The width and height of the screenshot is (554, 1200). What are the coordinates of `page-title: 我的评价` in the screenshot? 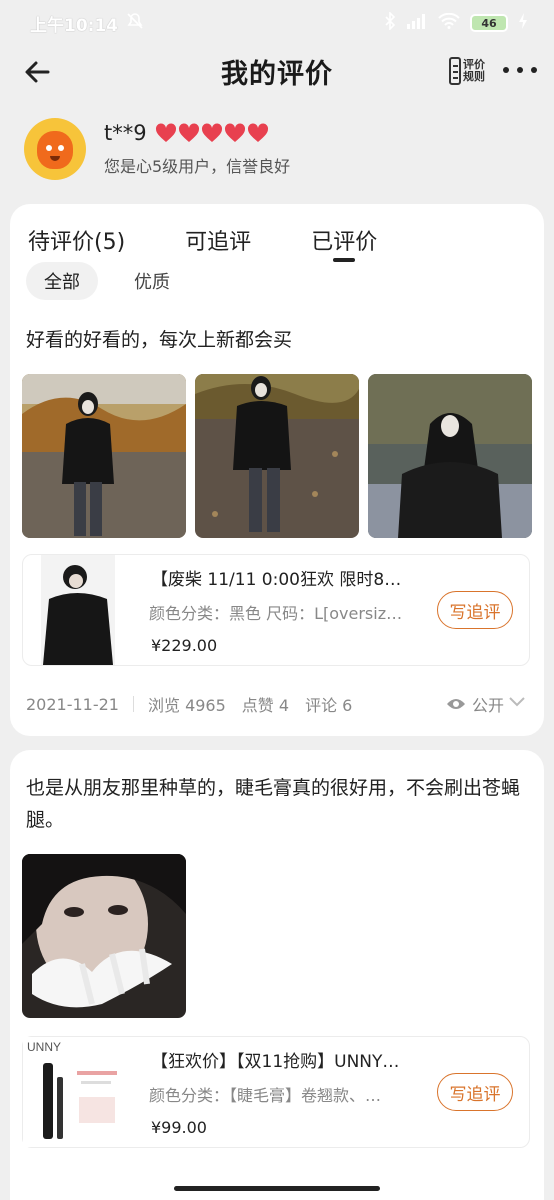 It's located at (277, 74).